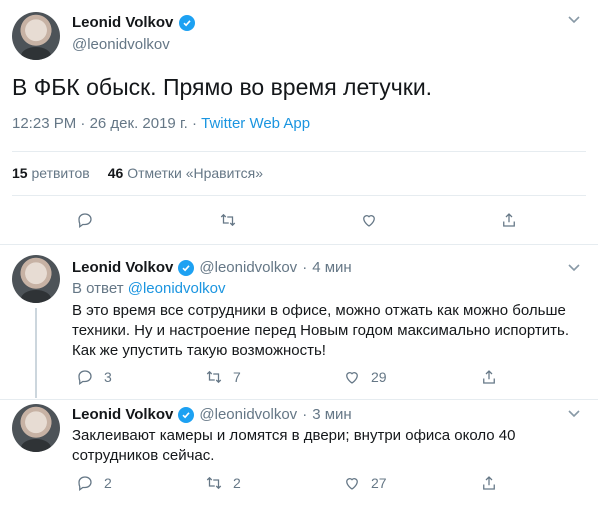  Describe the element at coordinates (222, 87) in the screenshot. I see `tweet-text: В ФБК обыск. Прямо во время летучки.` at that location.